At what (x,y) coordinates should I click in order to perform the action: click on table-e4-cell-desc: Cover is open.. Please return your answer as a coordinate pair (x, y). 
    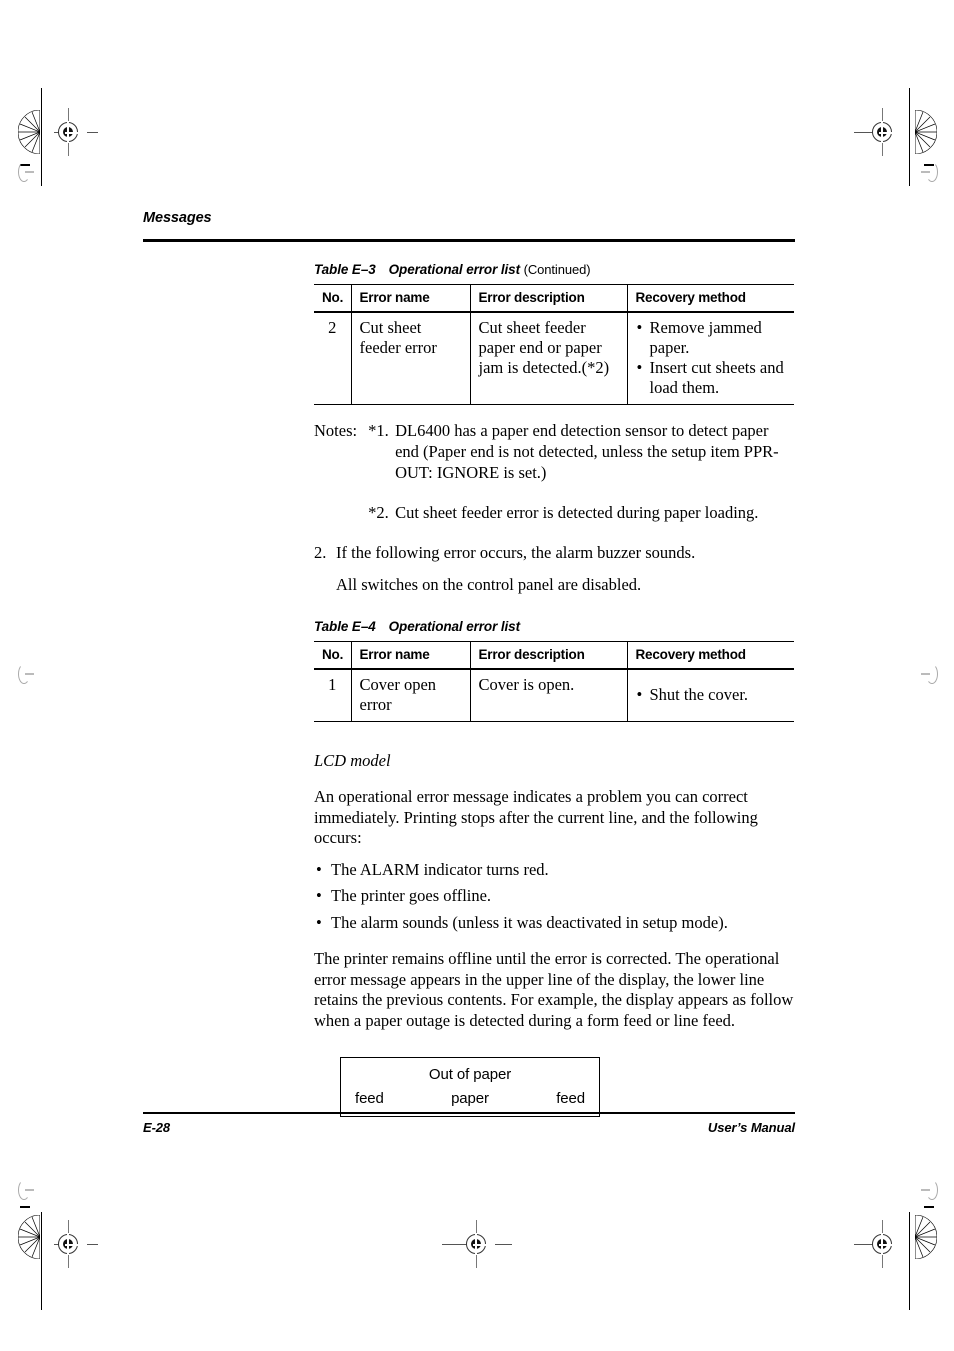
    Looking at the image, I should click on (548, 695).